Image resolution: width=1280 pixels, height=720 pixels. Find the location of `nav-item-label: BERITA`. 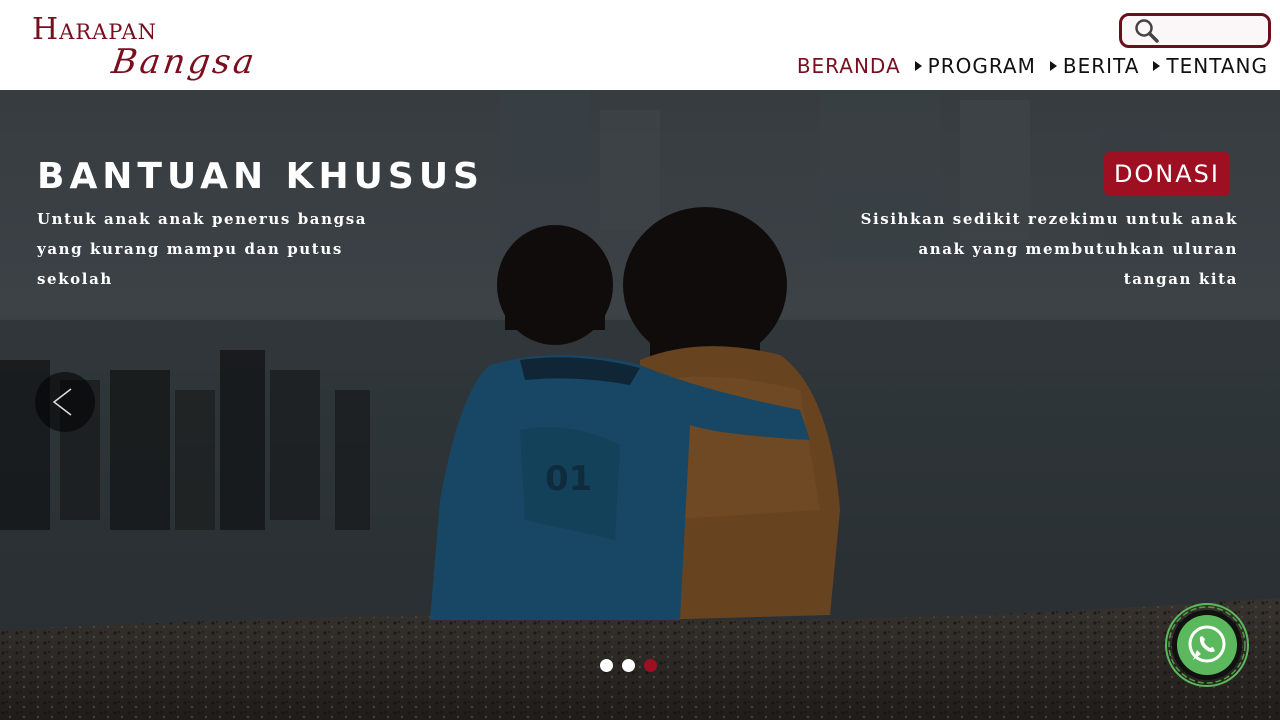

nav-item-label: BERITA is located at coordinates (1101, 66).